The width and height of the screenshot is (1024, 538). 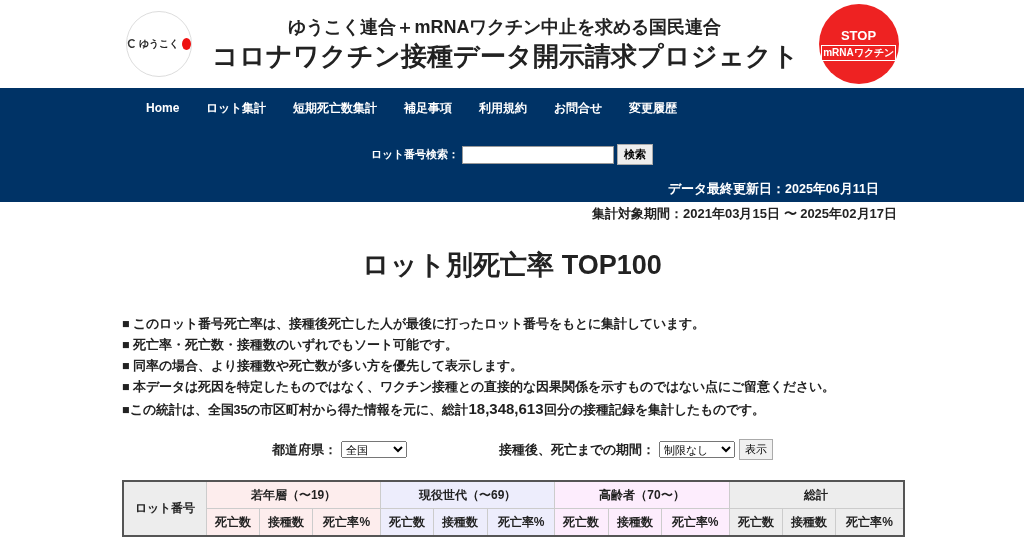 I want to click on note-line: ■この統計は、全国35の市区町村から得た情報を元に、総計18,348,613回分の接種記録を集計したものです。, so click(x=444, y=409).